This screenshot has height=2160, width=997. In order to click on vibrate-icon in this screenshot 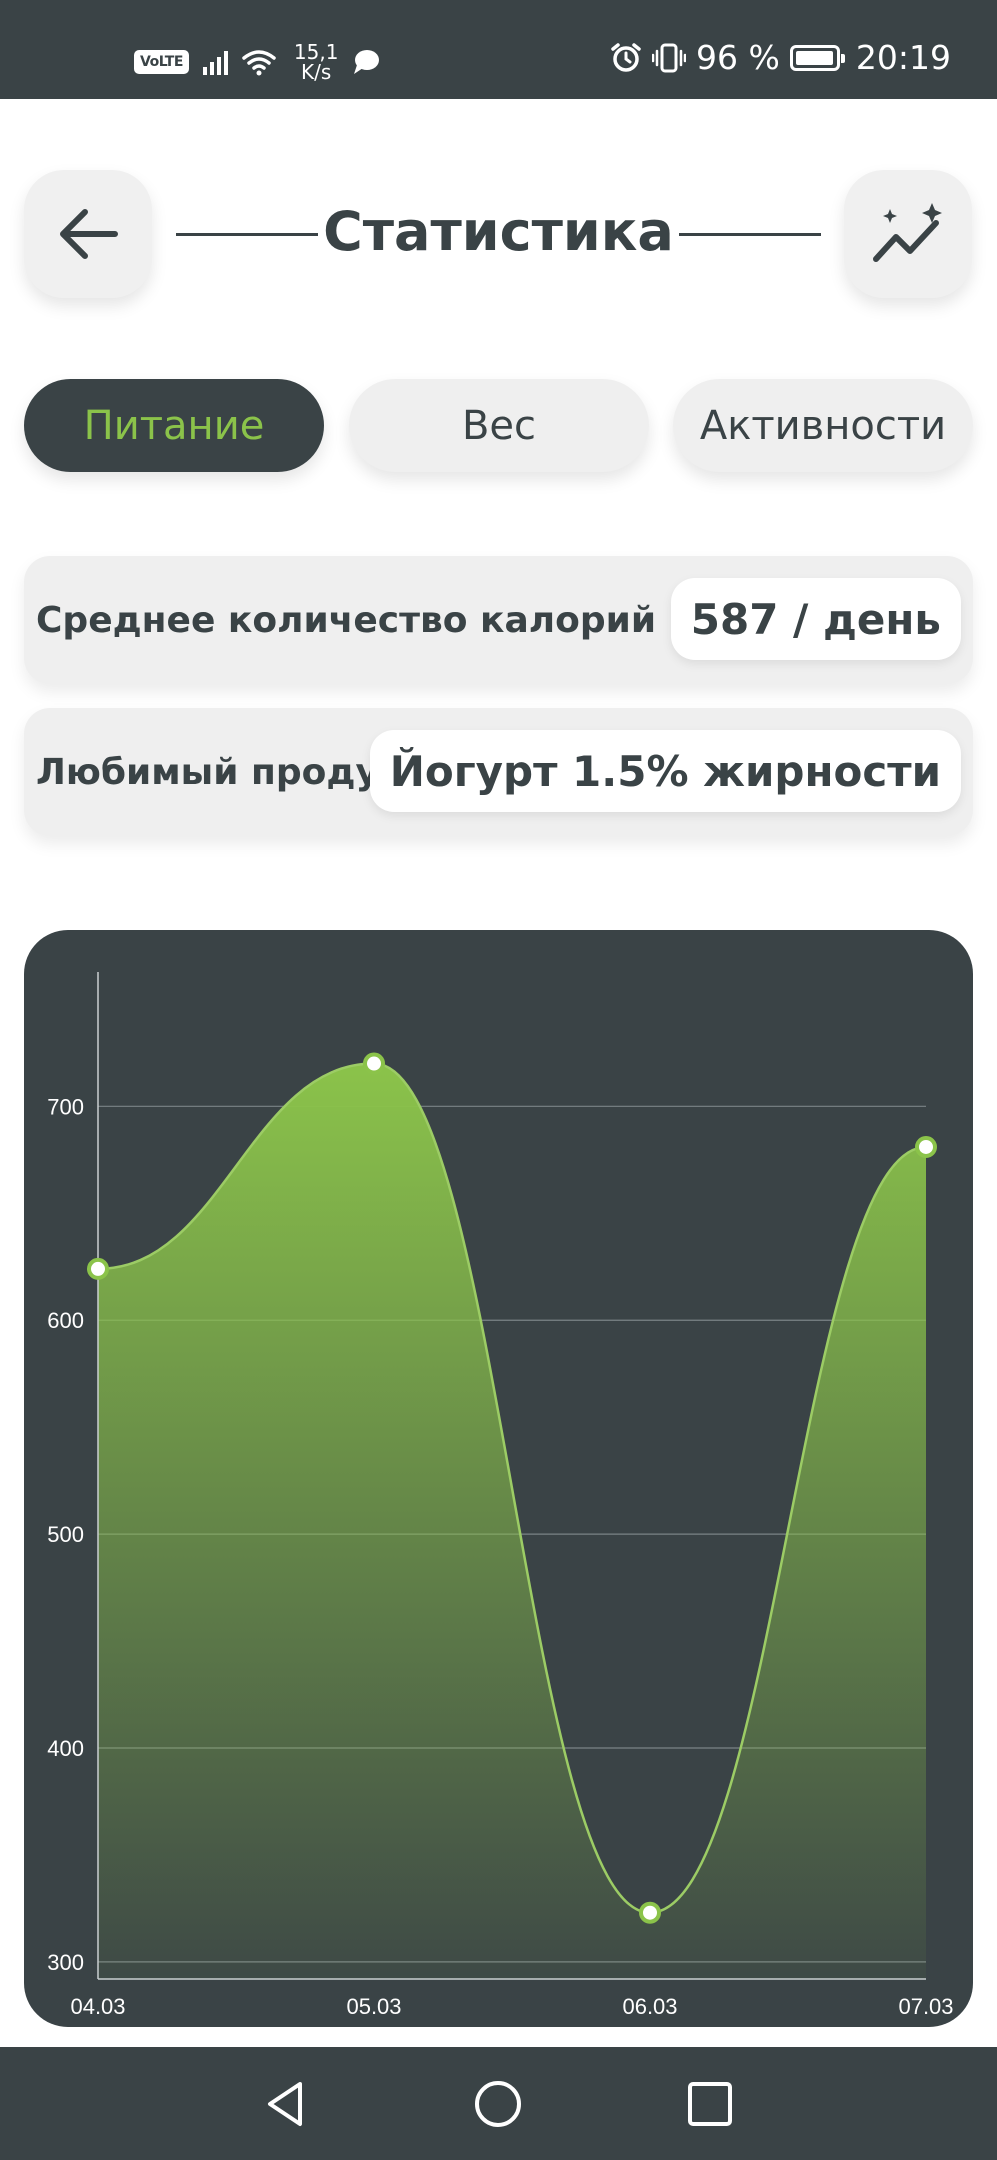, I will do `click(669, 57)`.